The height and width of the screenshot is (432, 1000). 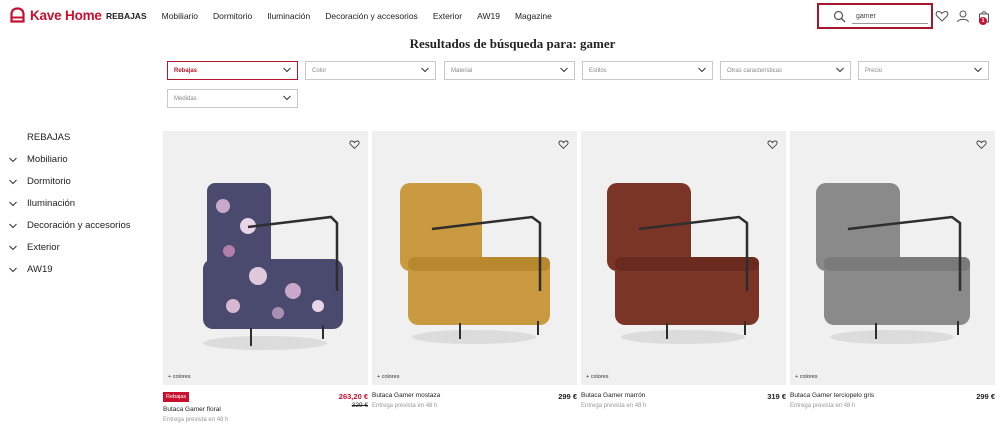 I want to click on search-box, so click(x=875, y=16).